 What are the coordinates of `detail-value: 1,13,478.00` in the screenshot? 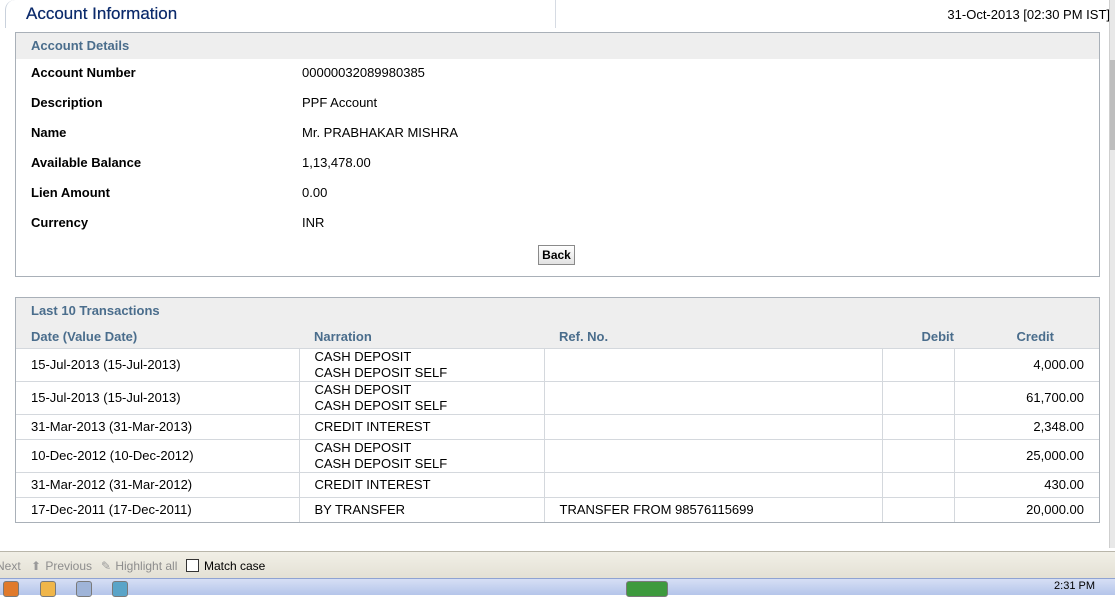 It's located at (336, 162).